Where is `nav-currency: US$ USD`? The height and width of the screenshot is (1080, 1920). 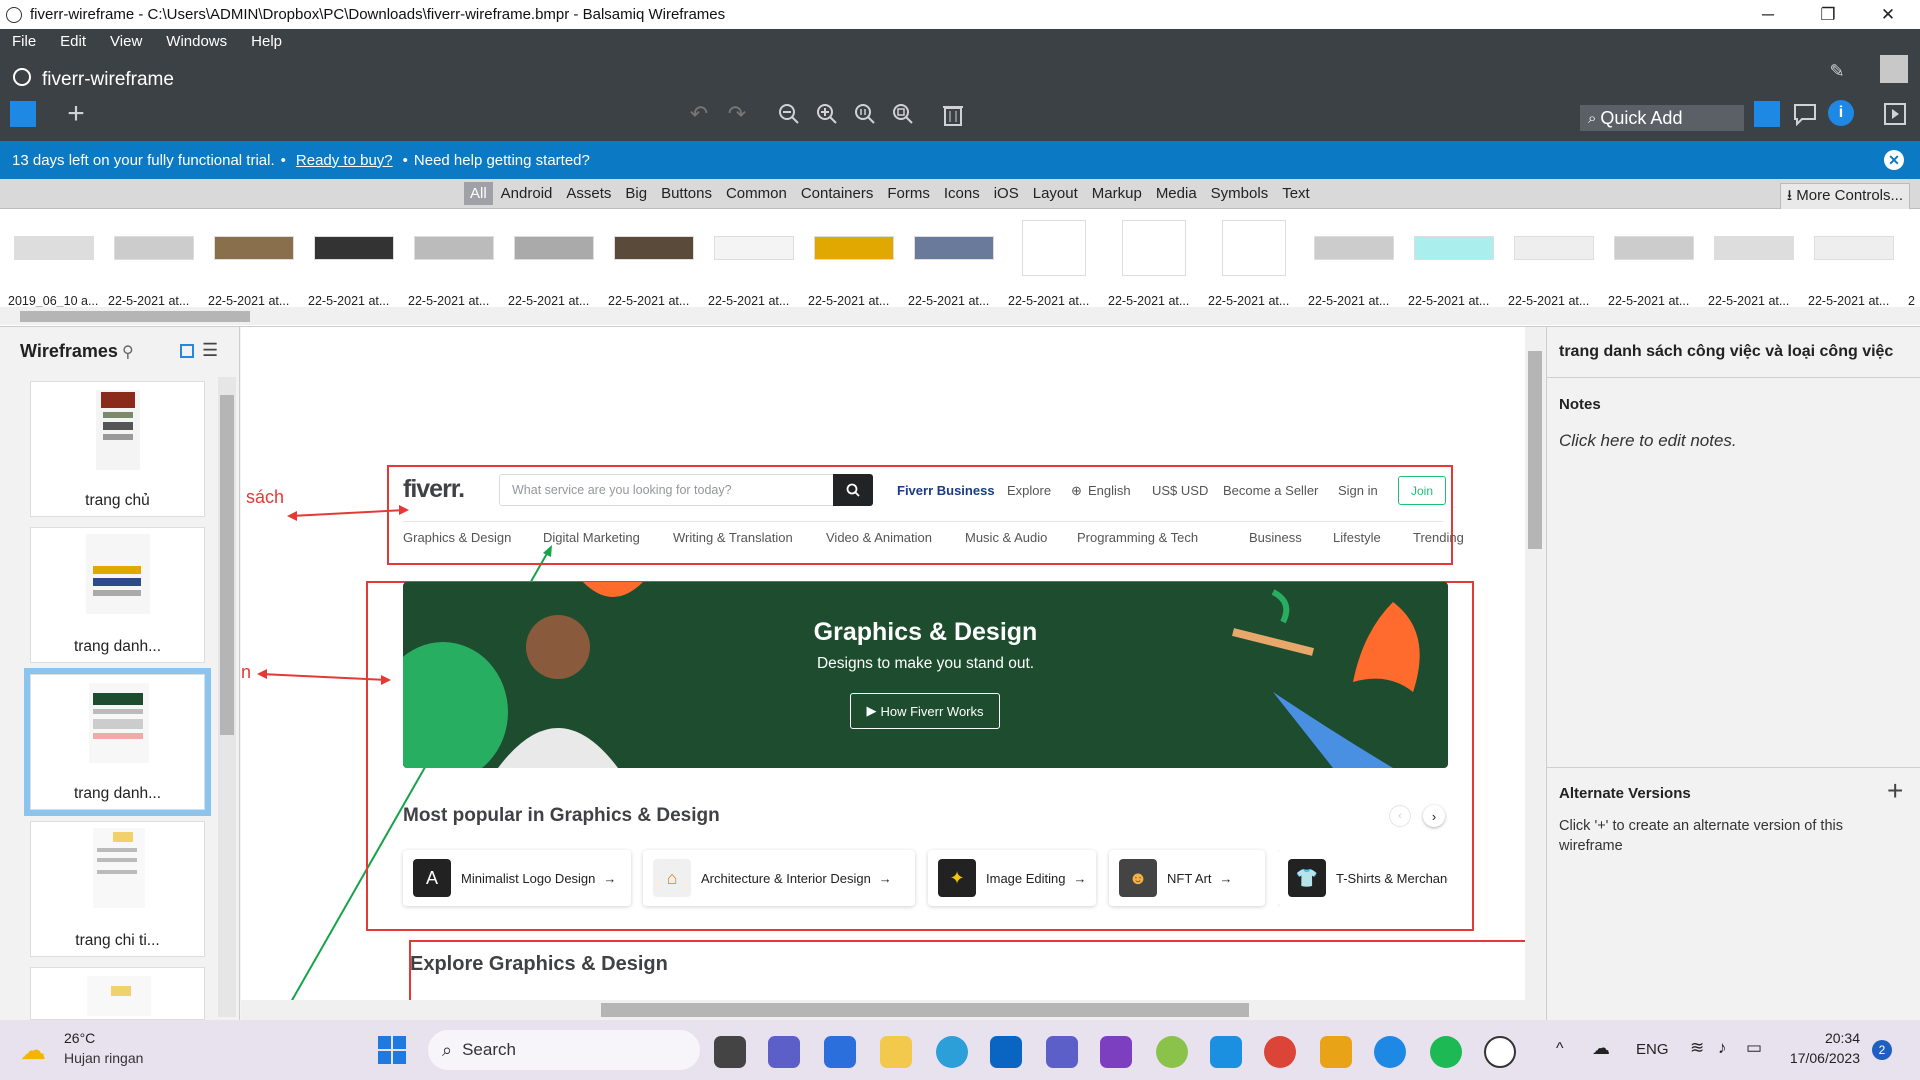 nav-currency: US$ USD is located at coordinates (1180, 490).